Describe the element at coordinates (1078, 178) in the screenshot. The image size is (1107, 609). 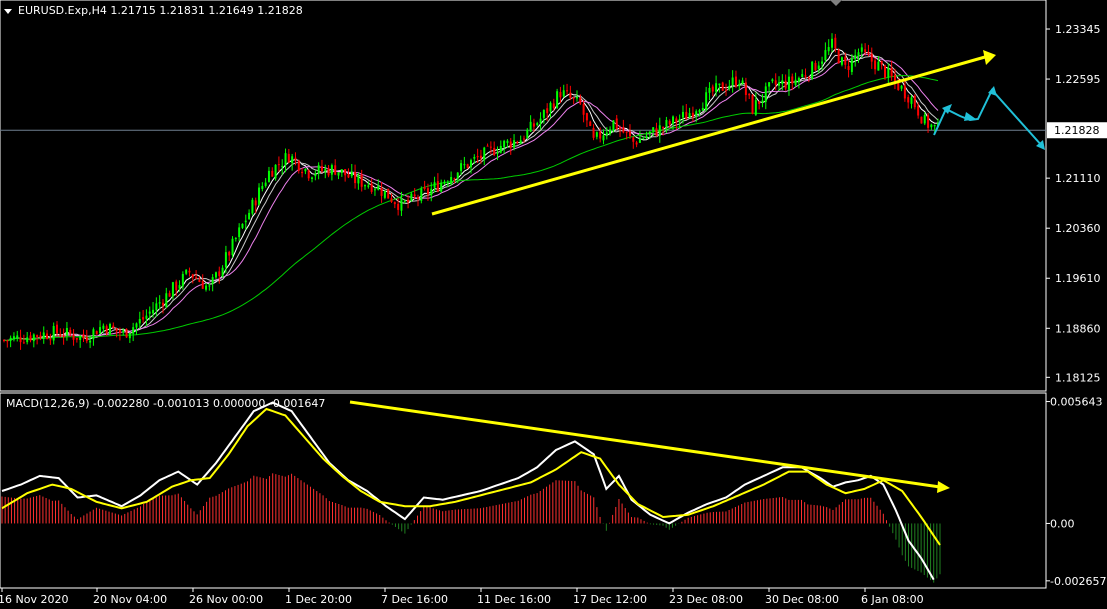
I see `price-tick-label: 1.21110` at that location.